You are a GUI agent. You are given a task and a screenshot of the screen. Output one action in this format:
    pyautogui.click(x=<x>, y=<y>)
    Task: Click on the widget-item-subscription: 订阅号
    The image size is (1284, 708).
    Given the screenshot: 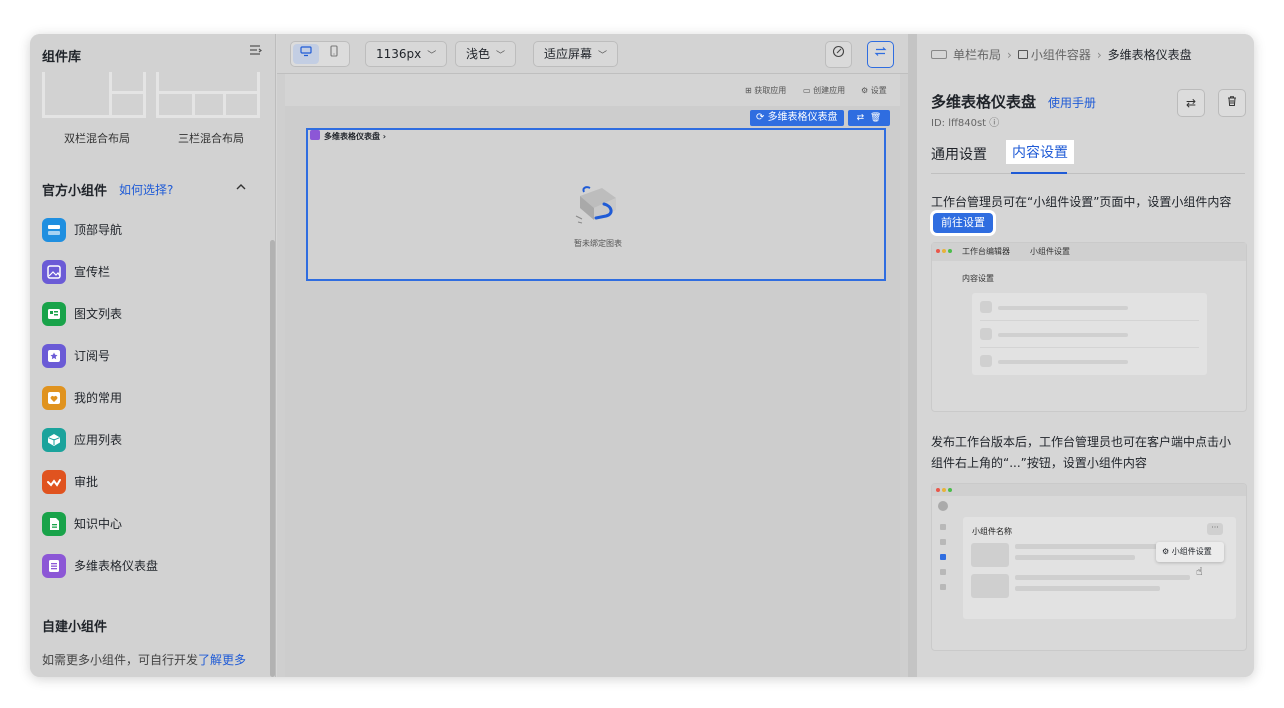 What is the action you would take?
    pyautogui.click(x=142, y=355)
    